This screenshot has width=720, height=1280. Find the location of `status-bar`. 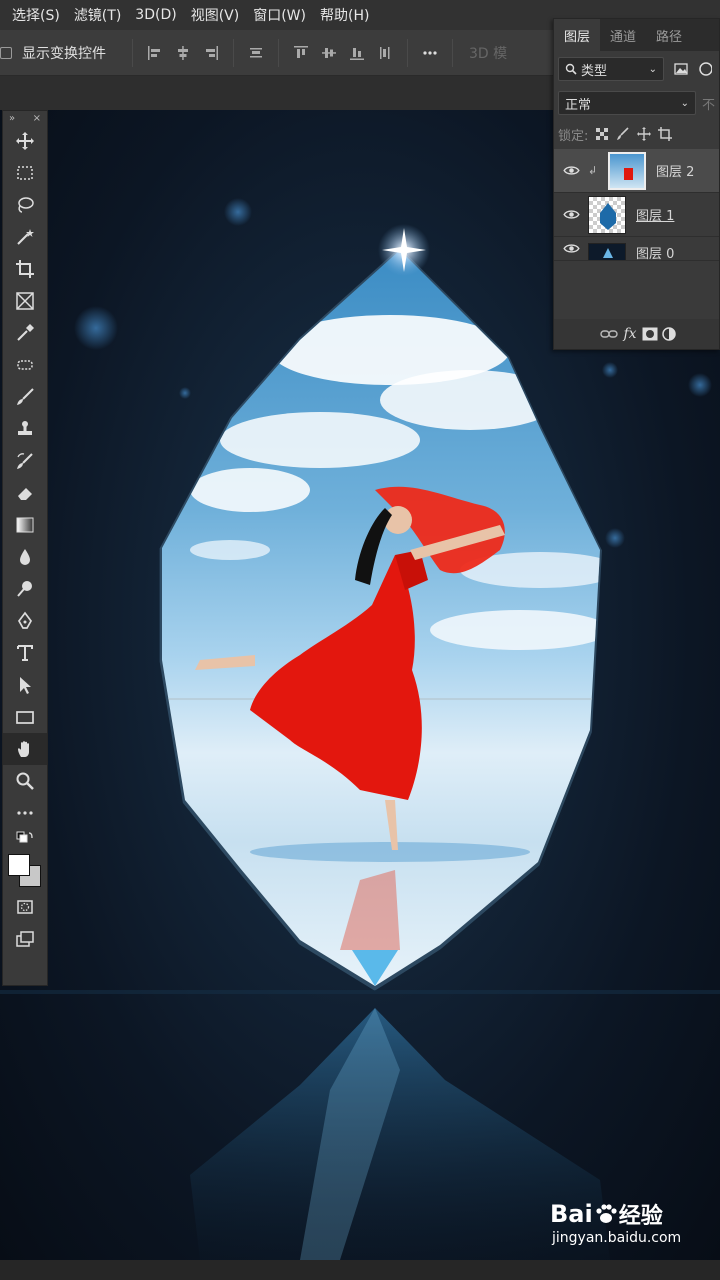

status-bar is located at coordinates (360, 1270).